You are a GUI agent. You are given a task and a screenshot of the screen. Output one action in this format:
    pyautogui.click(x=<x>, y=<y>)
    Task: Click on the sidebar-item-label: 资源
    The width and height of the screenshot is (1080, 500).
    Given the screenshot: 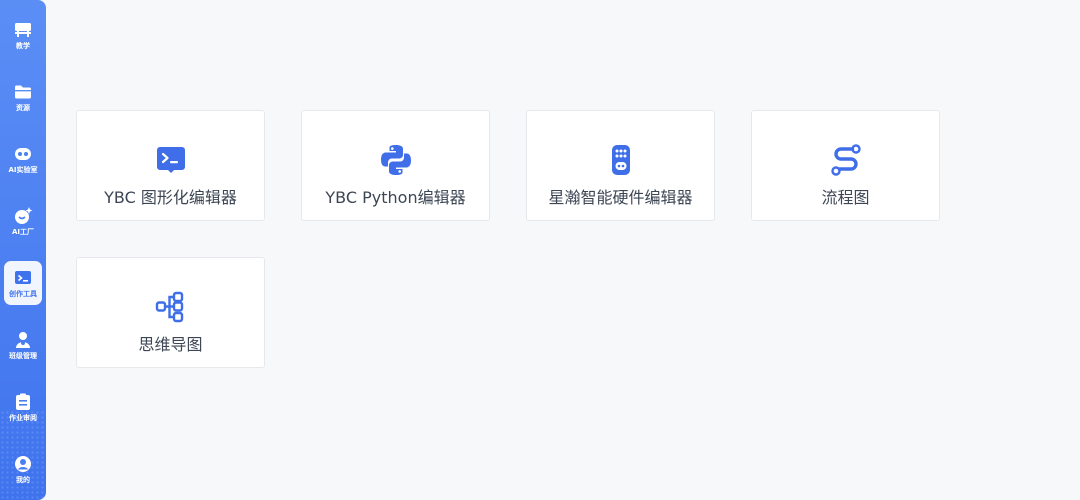 What is the action you would take?
    pyautogui.click(x=23, y=107)
    